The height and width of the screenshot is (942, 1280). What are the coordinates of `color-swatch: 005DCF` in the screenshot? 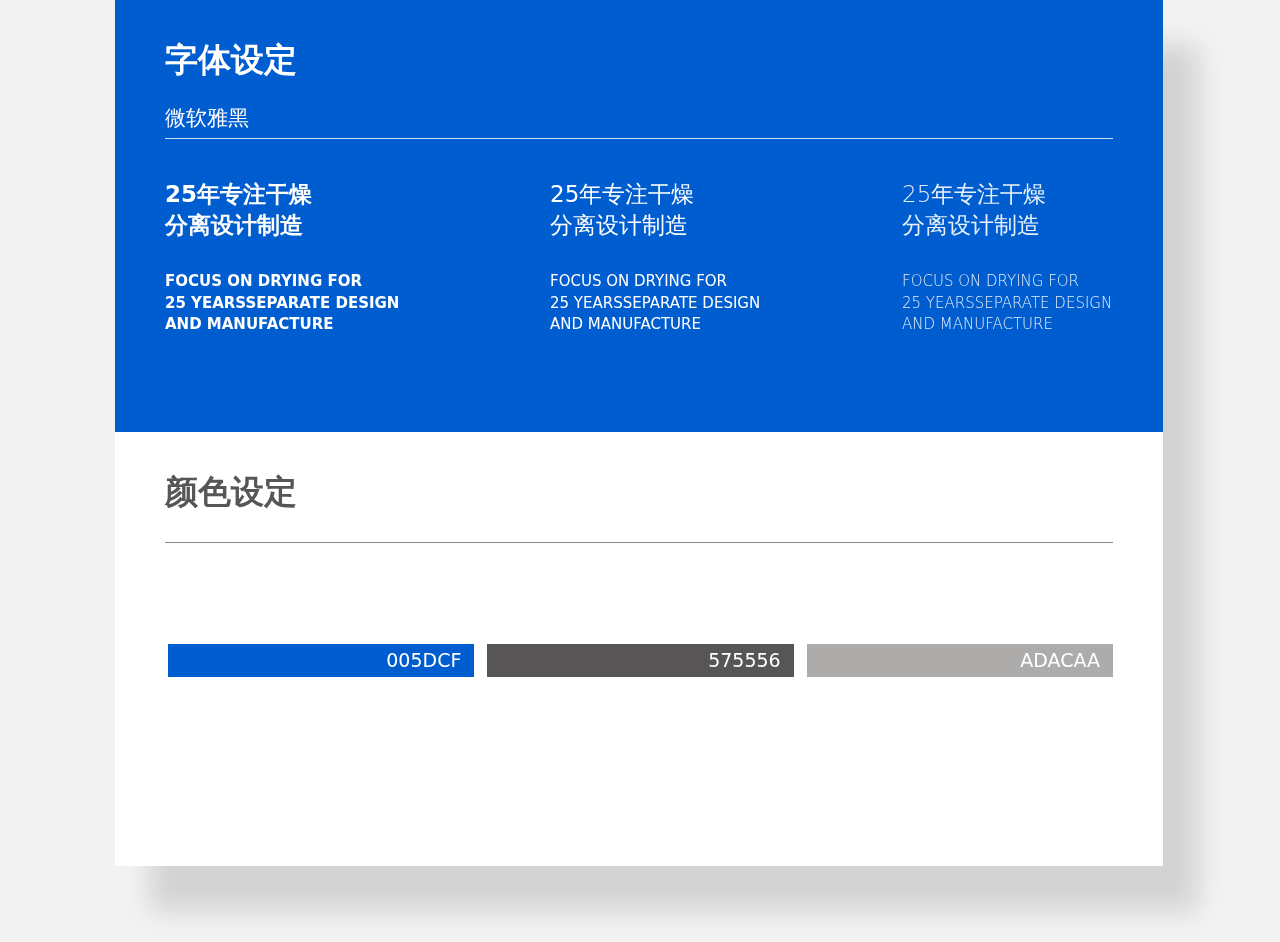 It's located at (321, 660).